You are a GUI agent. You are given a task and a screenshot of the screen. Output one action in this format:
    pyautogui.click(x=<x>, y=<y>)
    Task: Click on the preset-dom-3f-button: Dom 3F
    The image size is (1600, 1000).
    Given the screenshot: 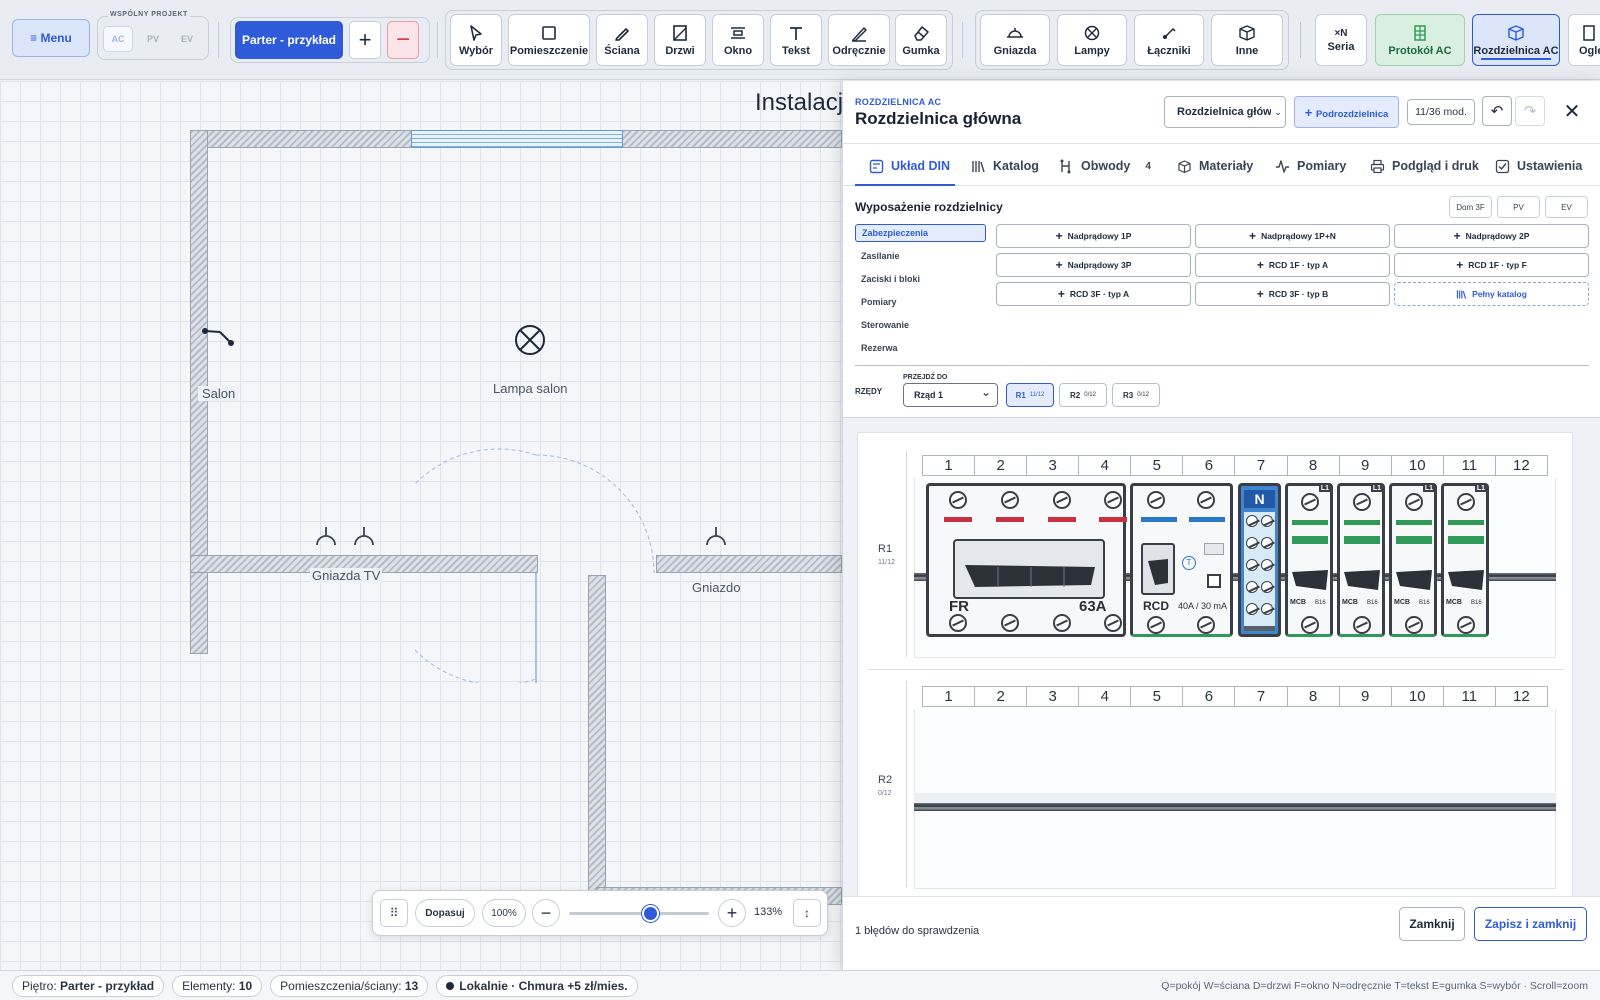 What is the action you would take?
    pyautogui.click(x=1470, y=207)
    